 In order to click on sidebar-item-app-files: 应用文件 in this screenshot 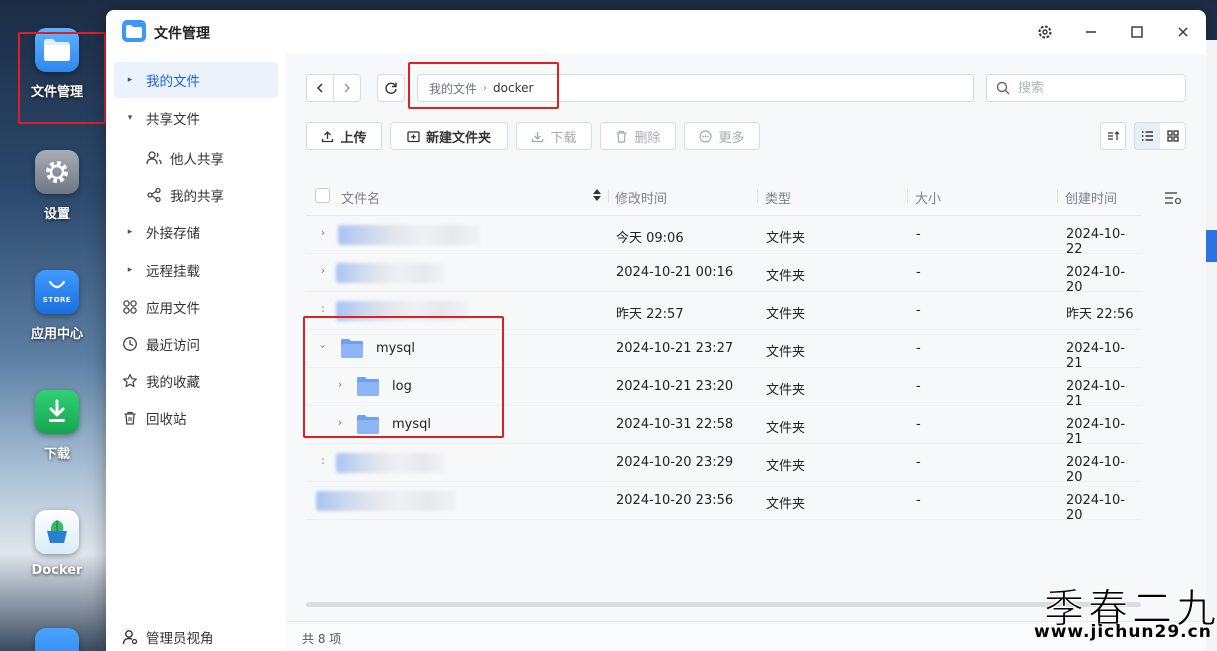, I will do `click(196, 307)`.